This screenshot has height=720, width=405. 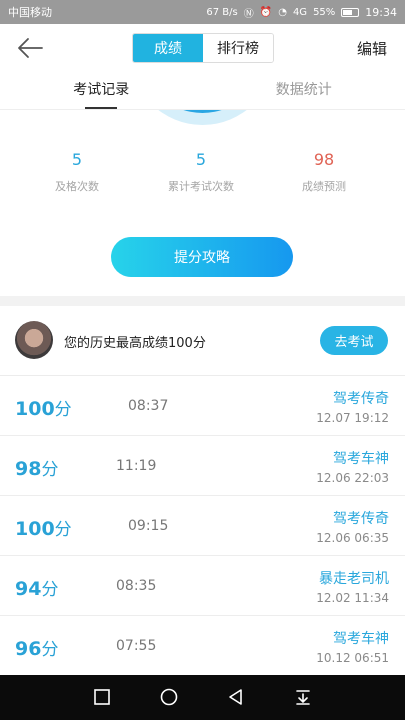 I want to click on list-item: 96分 07:55 驾考车神 10.12 06:51, so click(x=202, y=646).